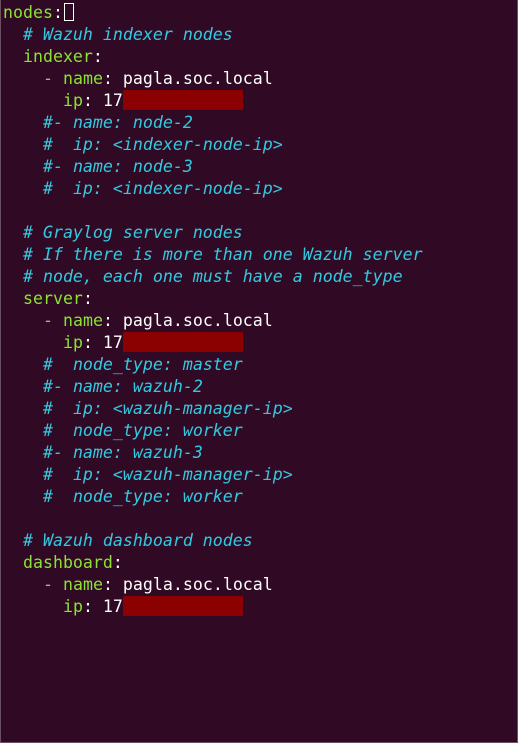 The image size is (518, 743). Describe the element at coordinates (213, 123) in the screenshot. I see `editor-line: #- name: node-2` at that location.